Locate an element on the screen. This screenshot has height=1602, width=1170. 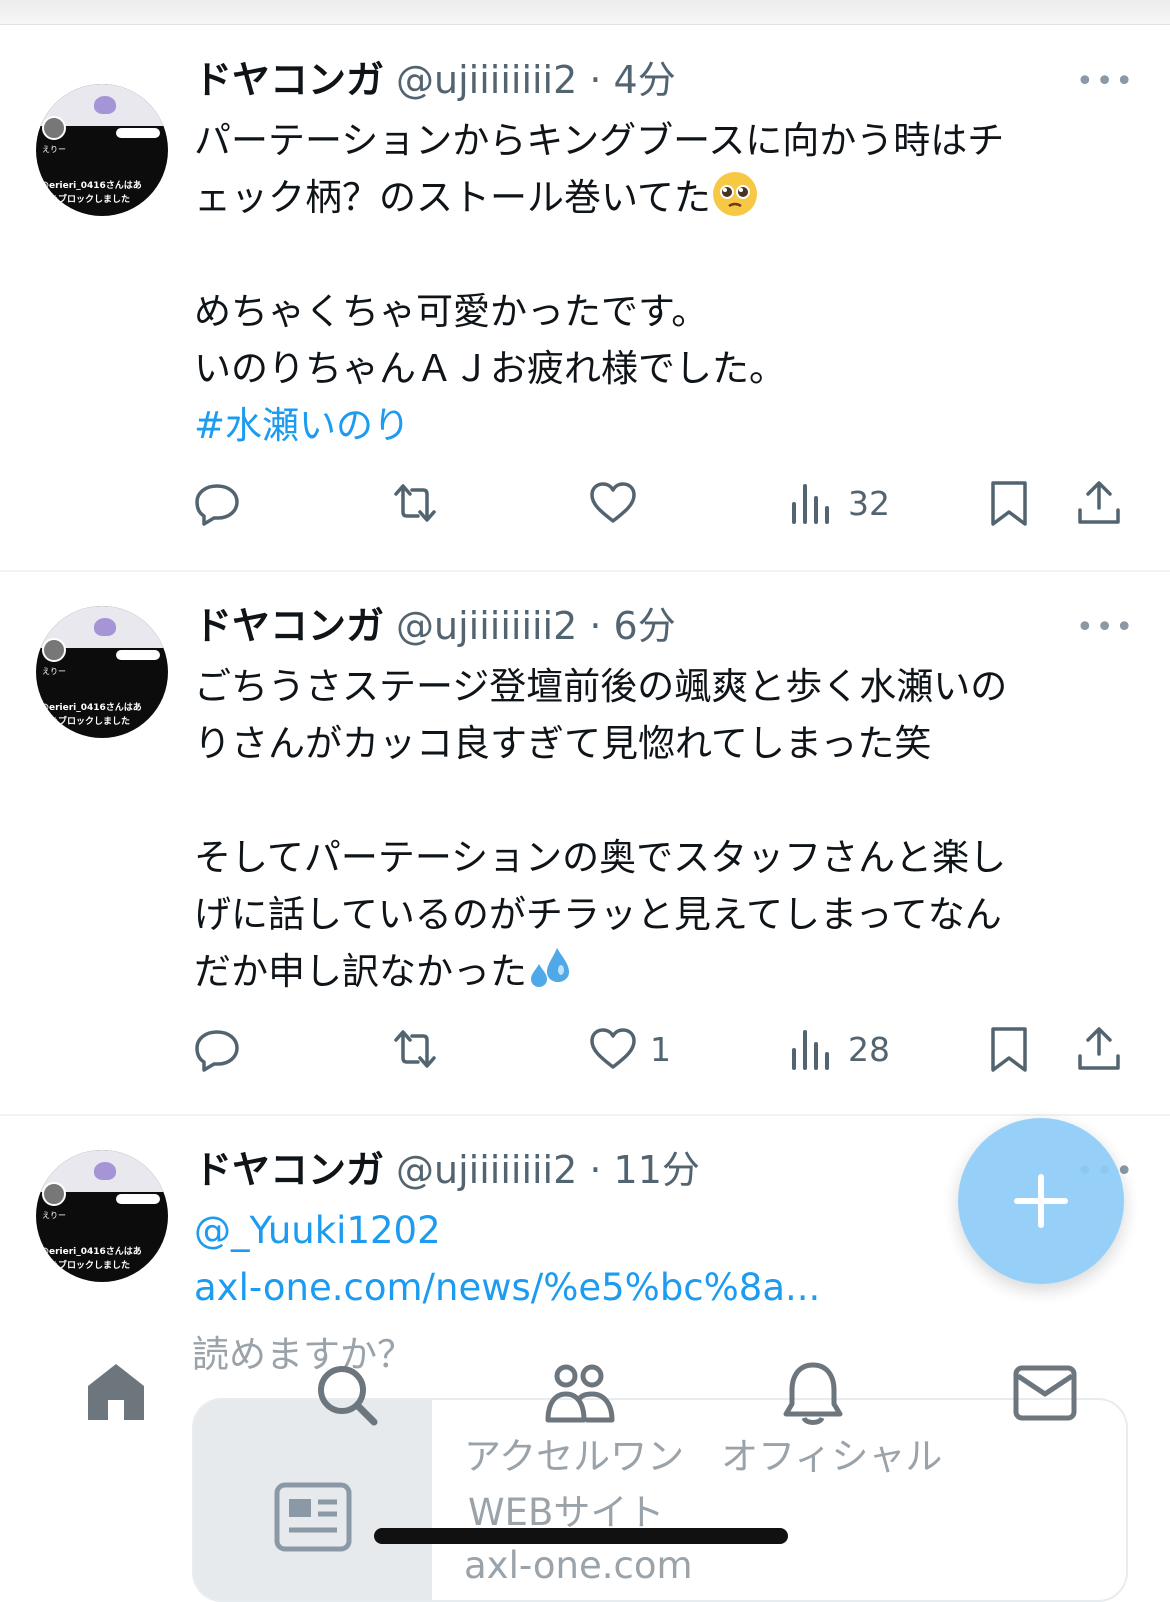
tweet-header: ドヤコンガ @ujiiiiiiii2 · 4分 is located at coordinates (435, 80).